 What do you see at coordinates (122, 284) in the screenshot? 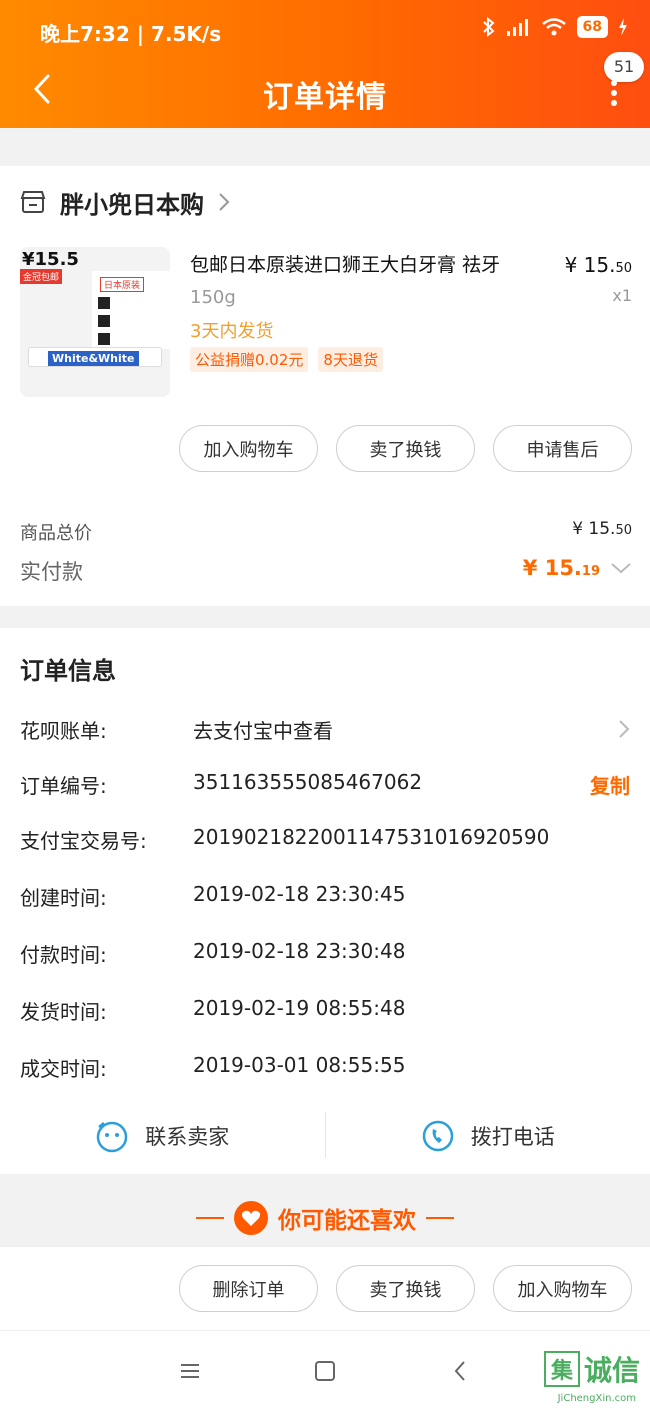
I see `thumbnail-box-title: 日本原装` at bounding box center [122, 284].